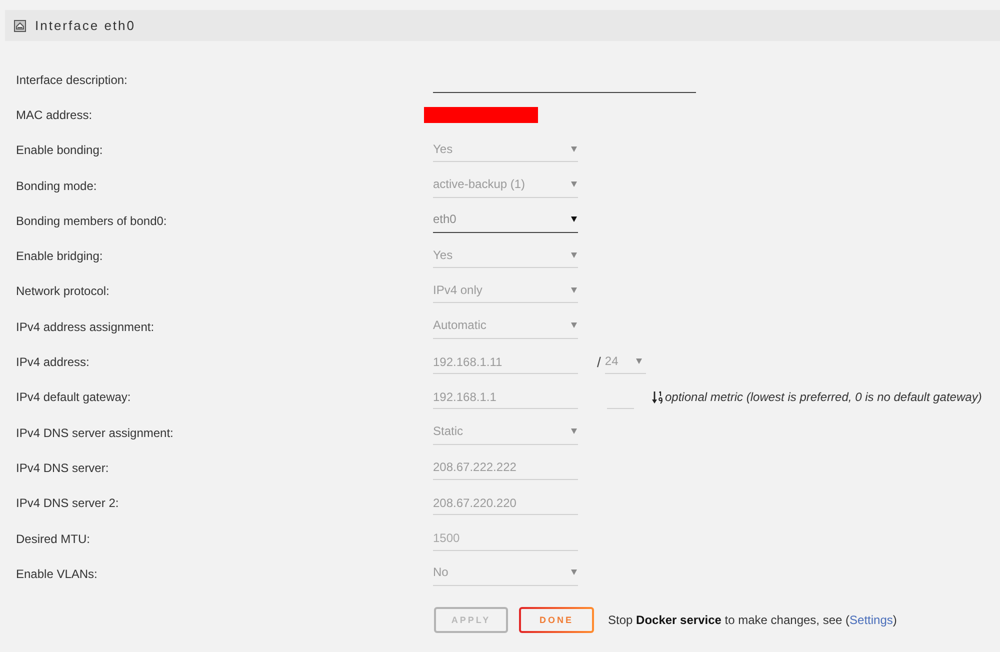 The height and width of the screenshot is (652, 1000). What do you see at coordinates (73, 397) in the screenshot?
I see `field-label: IPv4 default gateway:` at bounding box center [73, 397].